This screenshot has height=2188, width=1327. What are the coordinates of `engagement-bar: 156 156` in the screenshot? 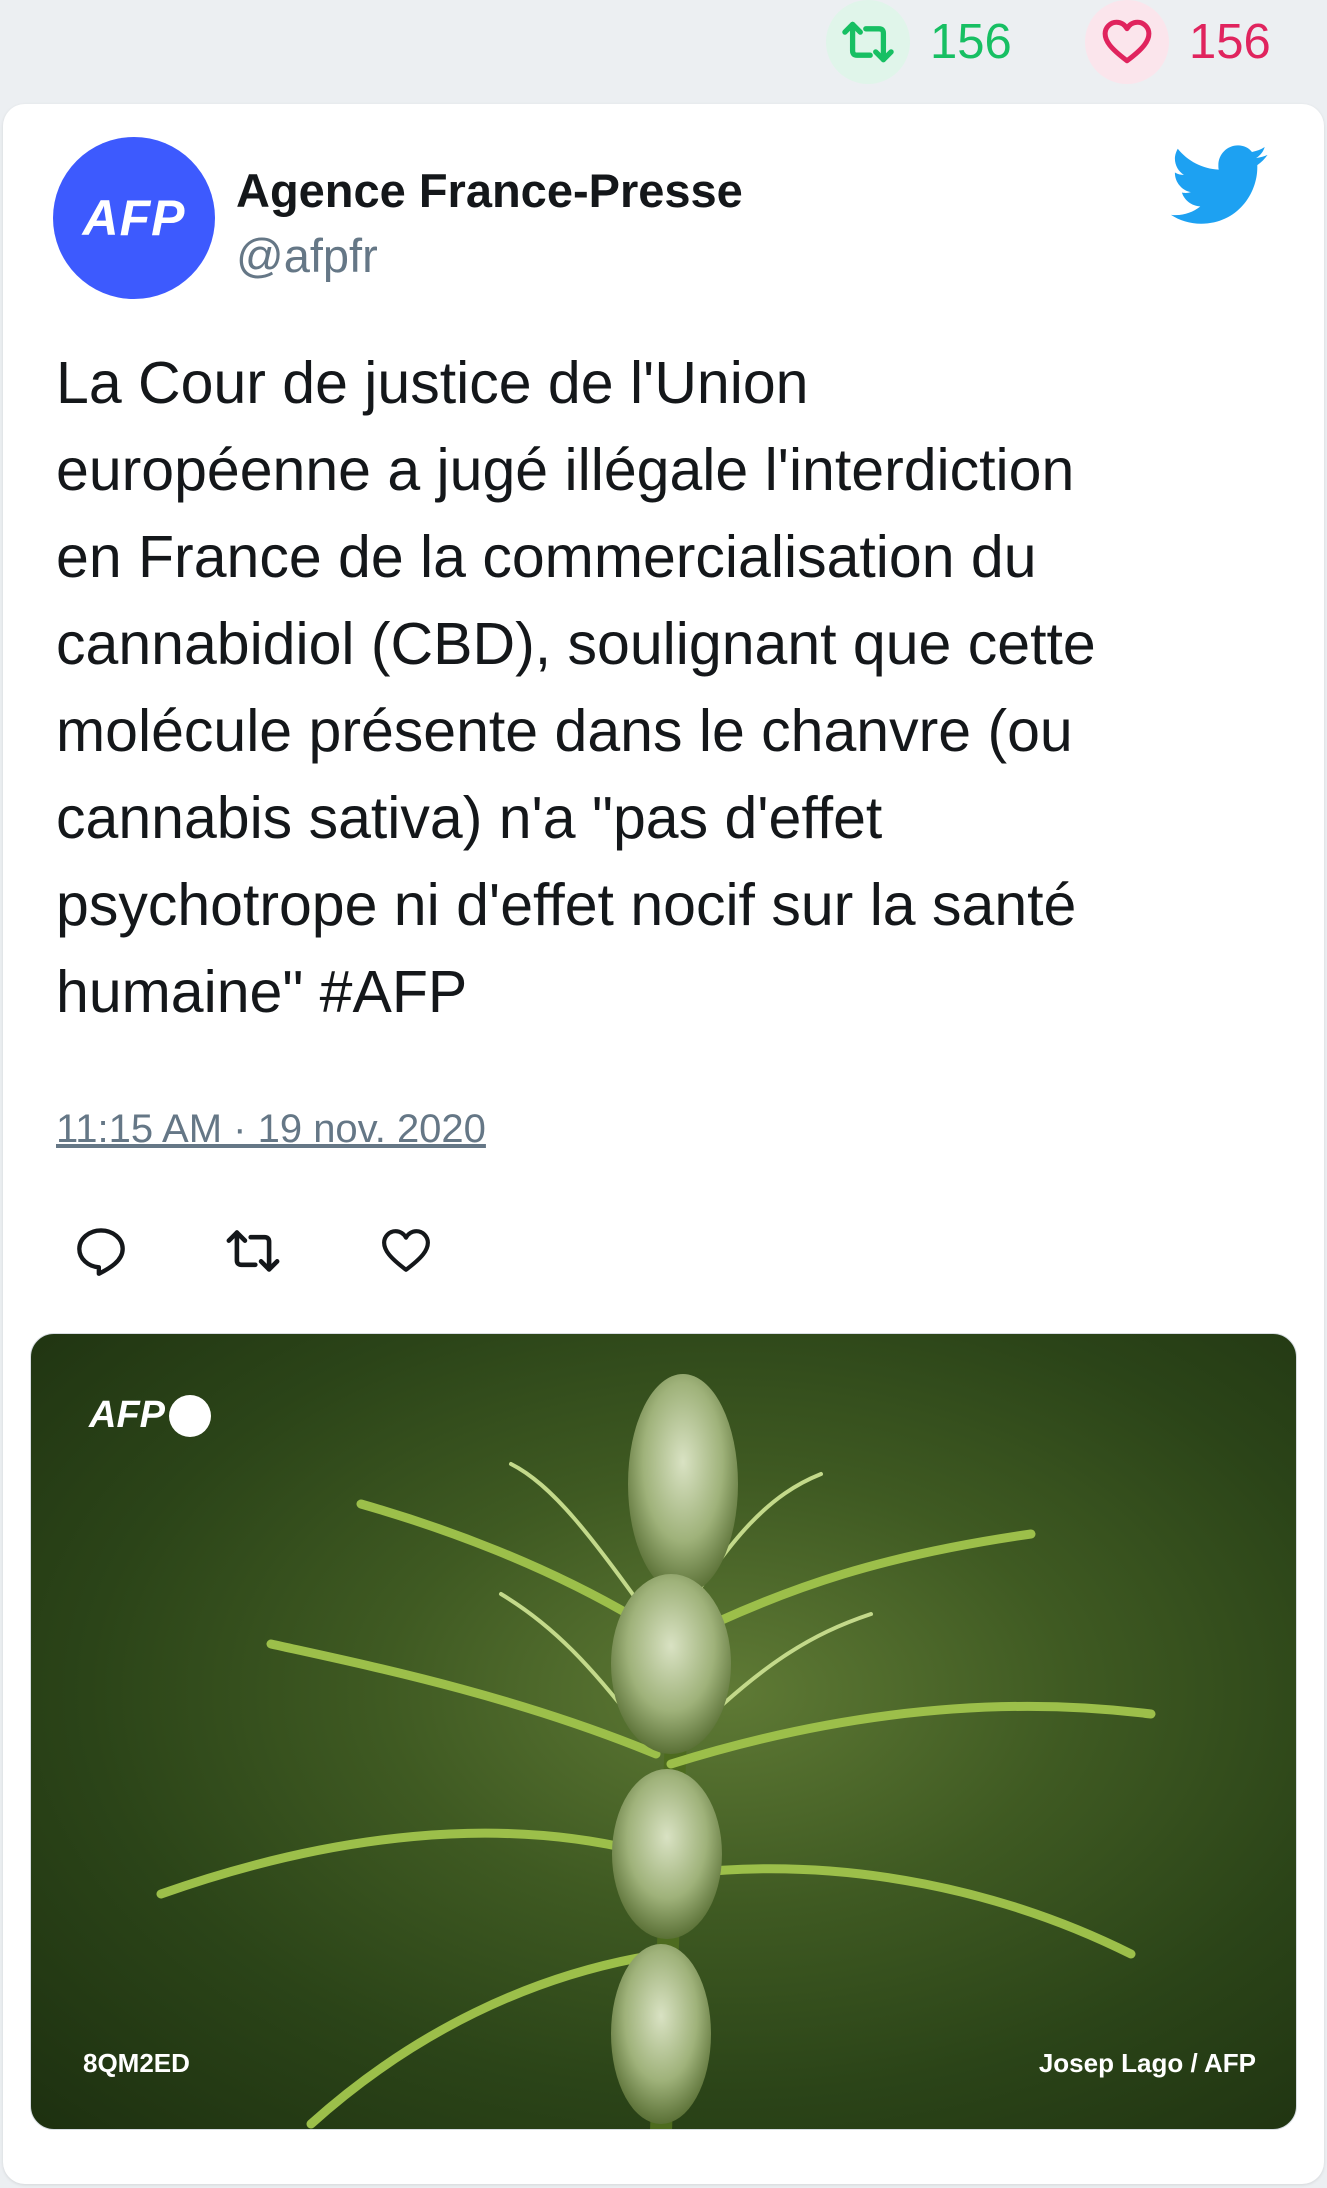 It's located at (663, 50).